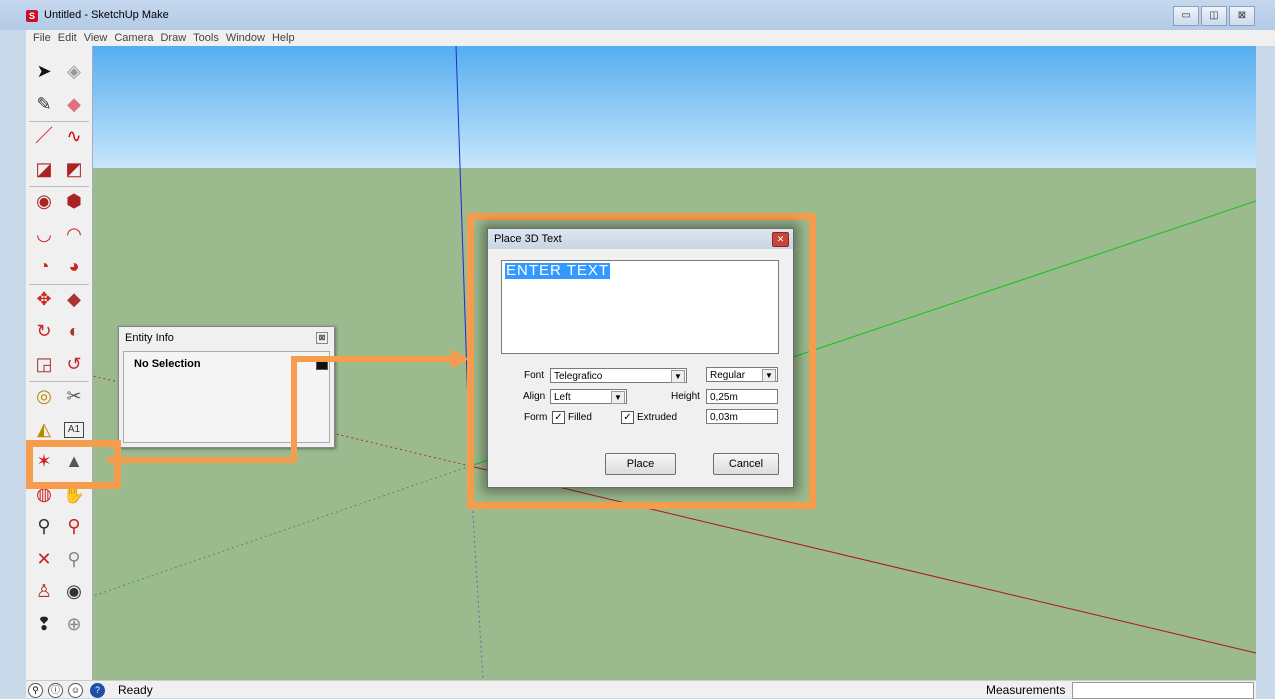  What do you see at coordinates (44, 396) in the screenshot?
I see `tape-measure-icon: ◎` at bounding box center [44, 396].